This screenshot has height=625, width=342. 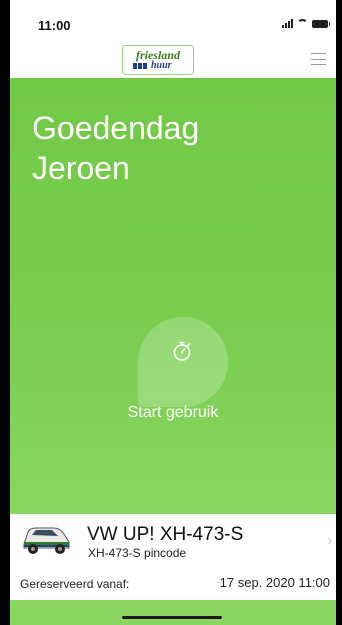 What do you see at coordinates (172, 617) in the screenshot?
I see `home-indicator` at bounding box center [172, 617].